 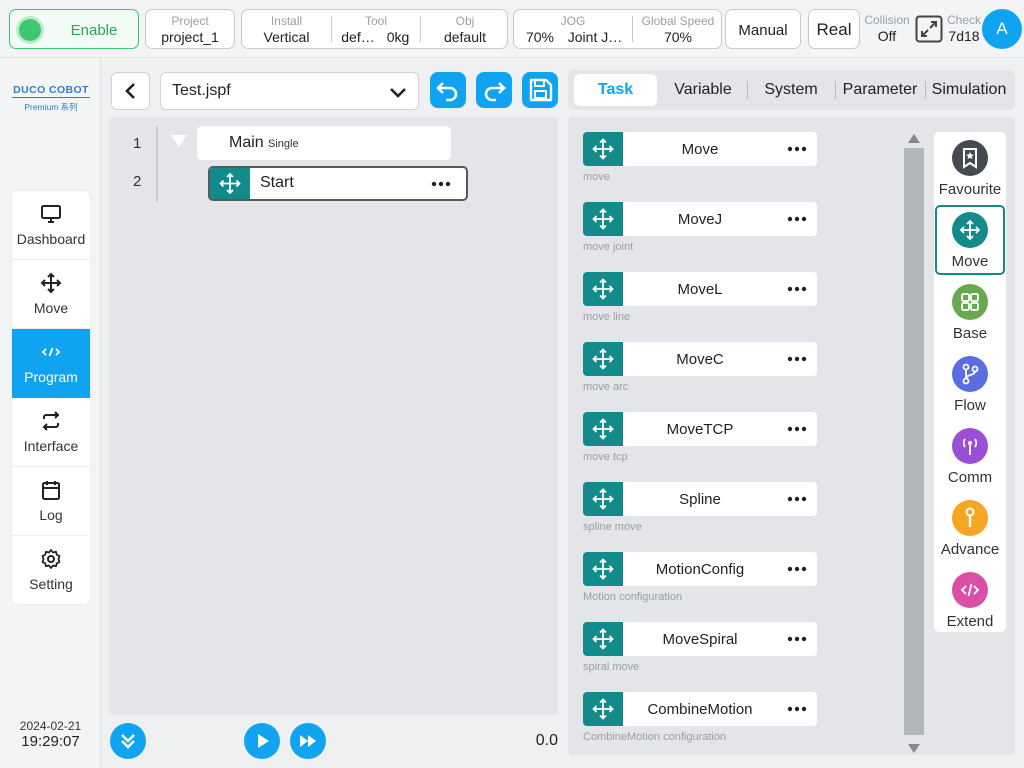 What do you see at coordinates (700, 149) in the screenshot?
I see `command-card: Move` at bounding box center [700, 149].